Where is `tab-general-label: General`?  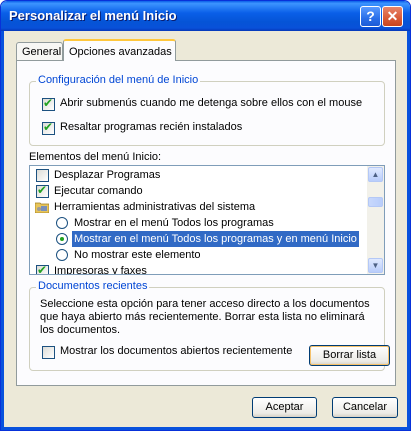
tab-general-label: General is located at coordinates (42, 52).